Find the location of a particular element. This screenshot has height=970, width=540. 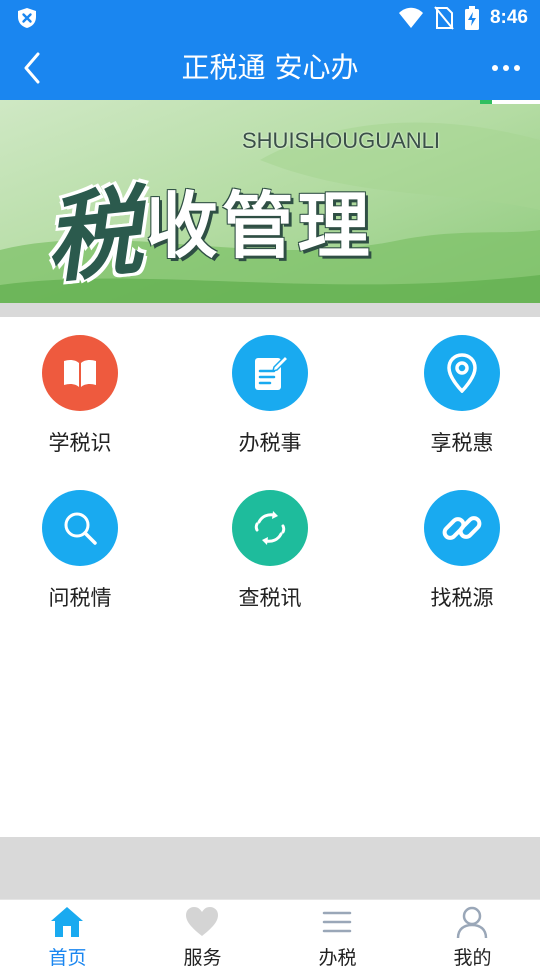

chevron-left-icon is located at coordinates (32, 68).